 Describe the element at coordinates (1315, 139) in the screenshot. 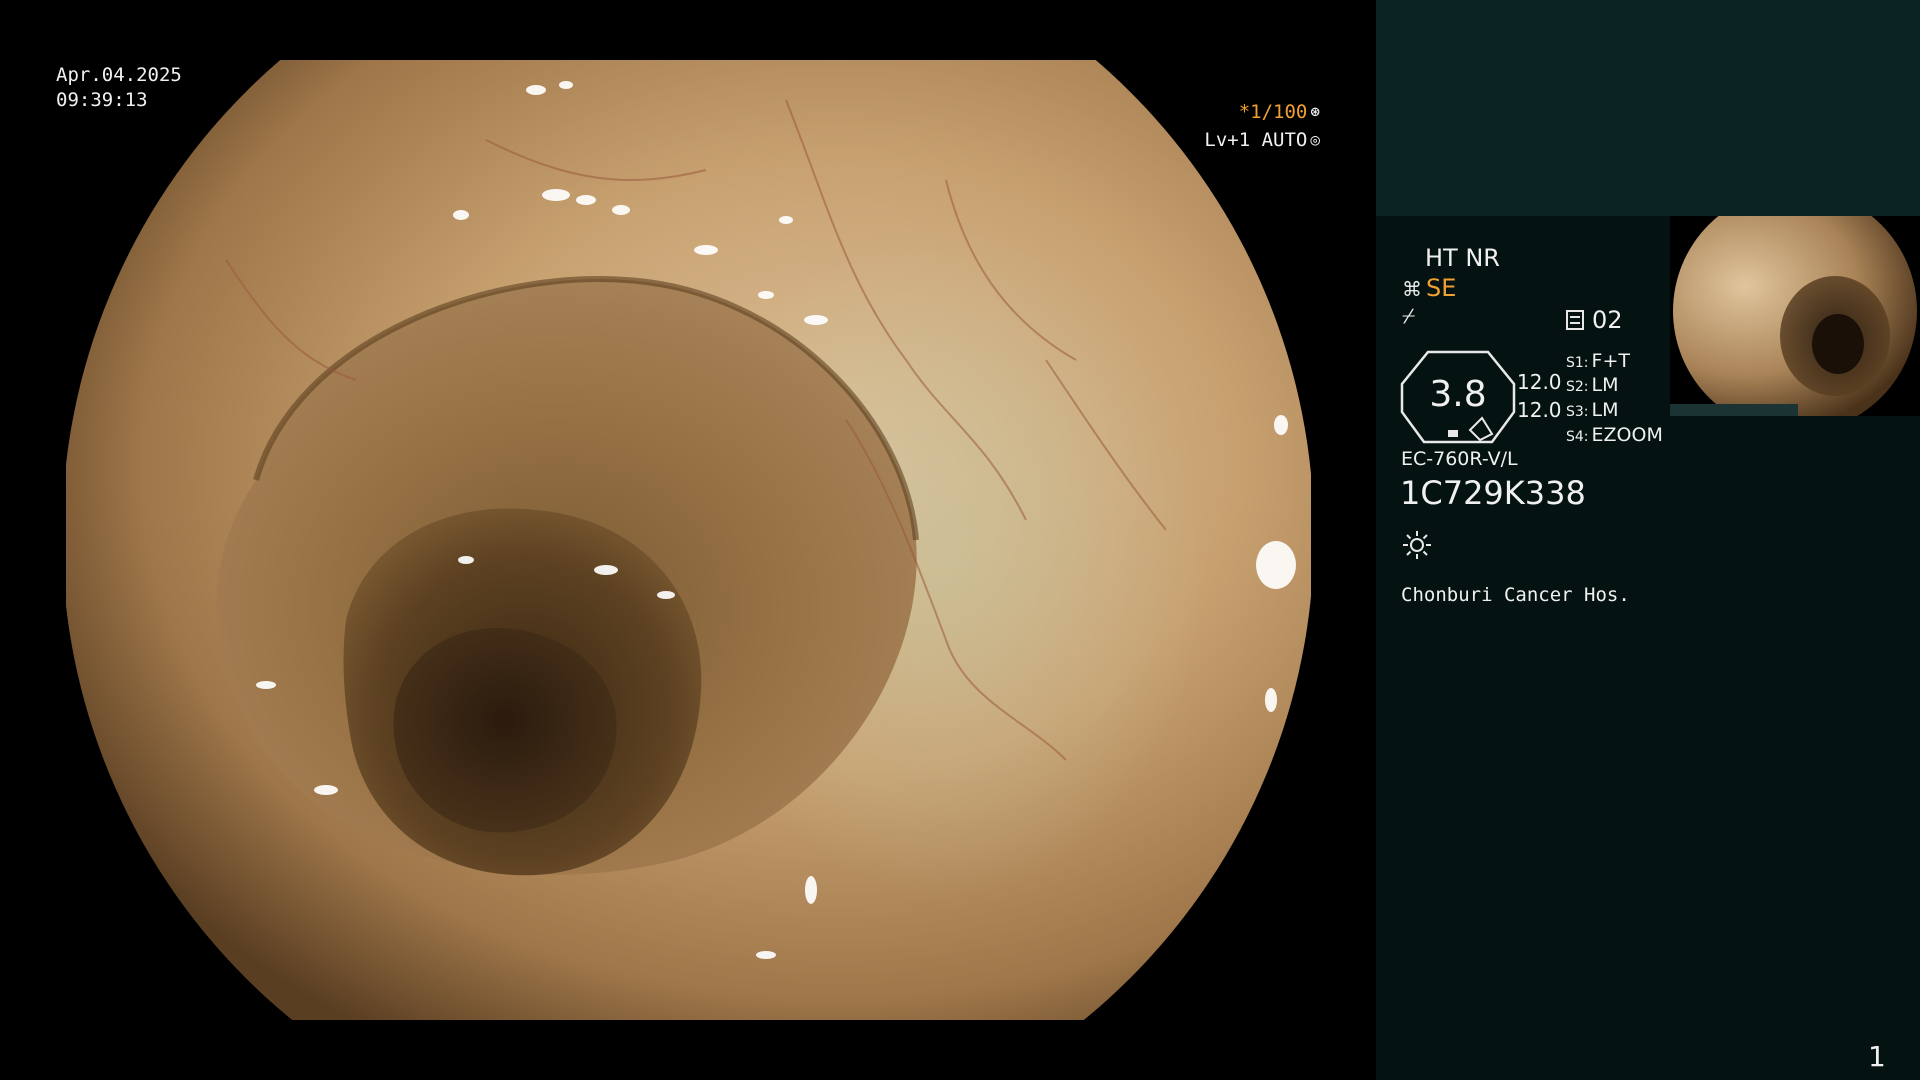

I see `auto-icon: ◎` at that location.